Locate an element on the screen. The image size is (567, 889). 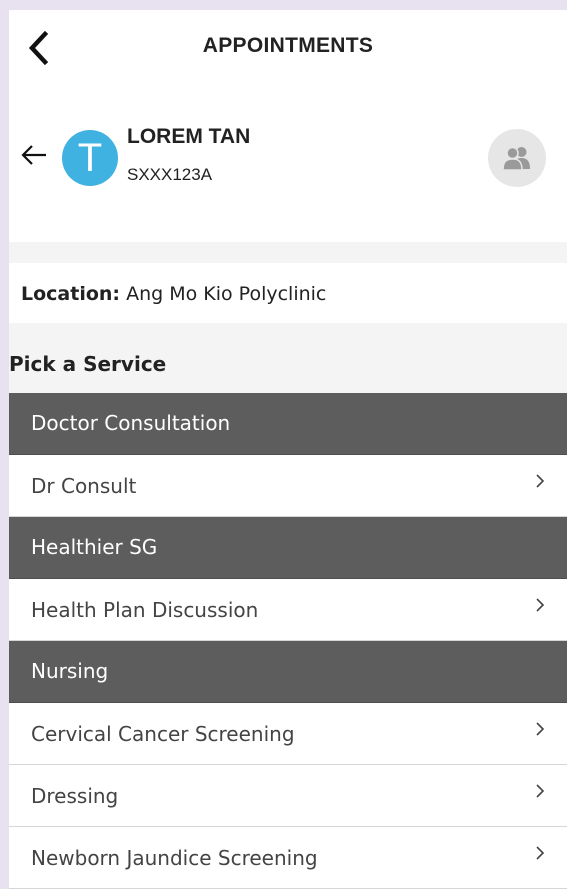
location-value: Ang Mo Kio Polyclinic is located at coordinates (226, 294).